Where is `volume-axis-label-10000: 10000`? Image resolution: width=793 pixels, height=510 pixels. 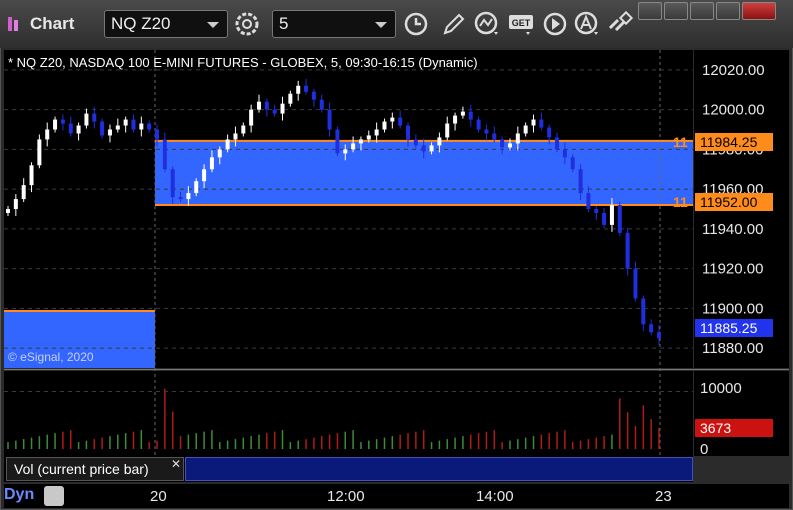
volume-axis-label-10000: 10000 is located at coordinates (721, 388).